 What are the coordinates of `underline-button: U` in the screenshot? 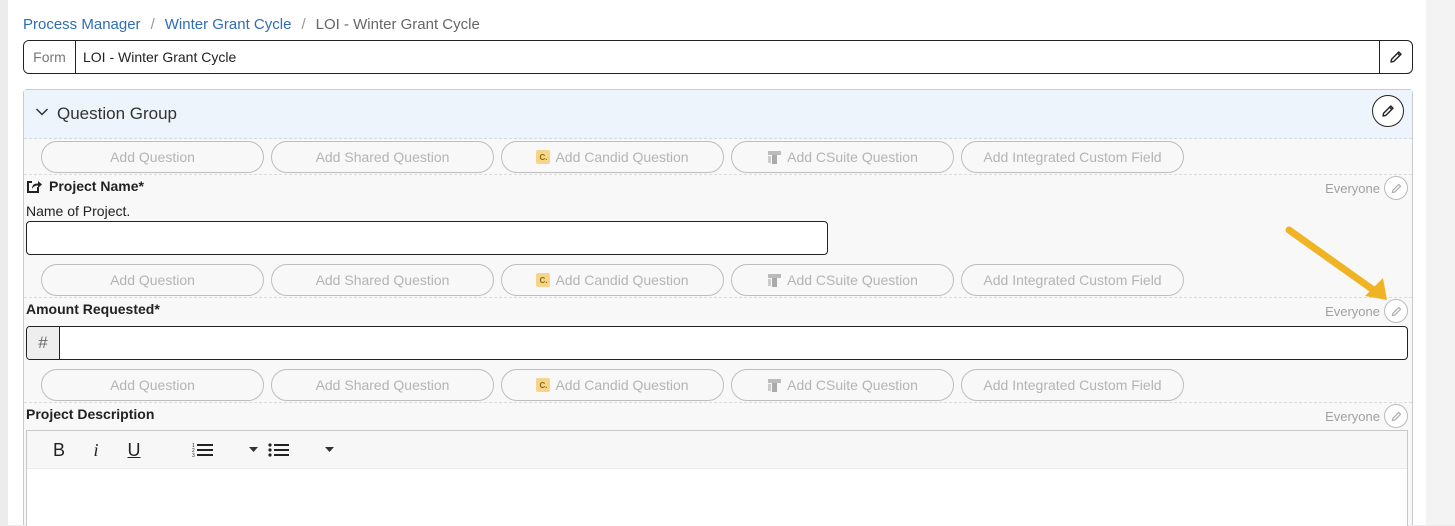 It's located at (134, 450).